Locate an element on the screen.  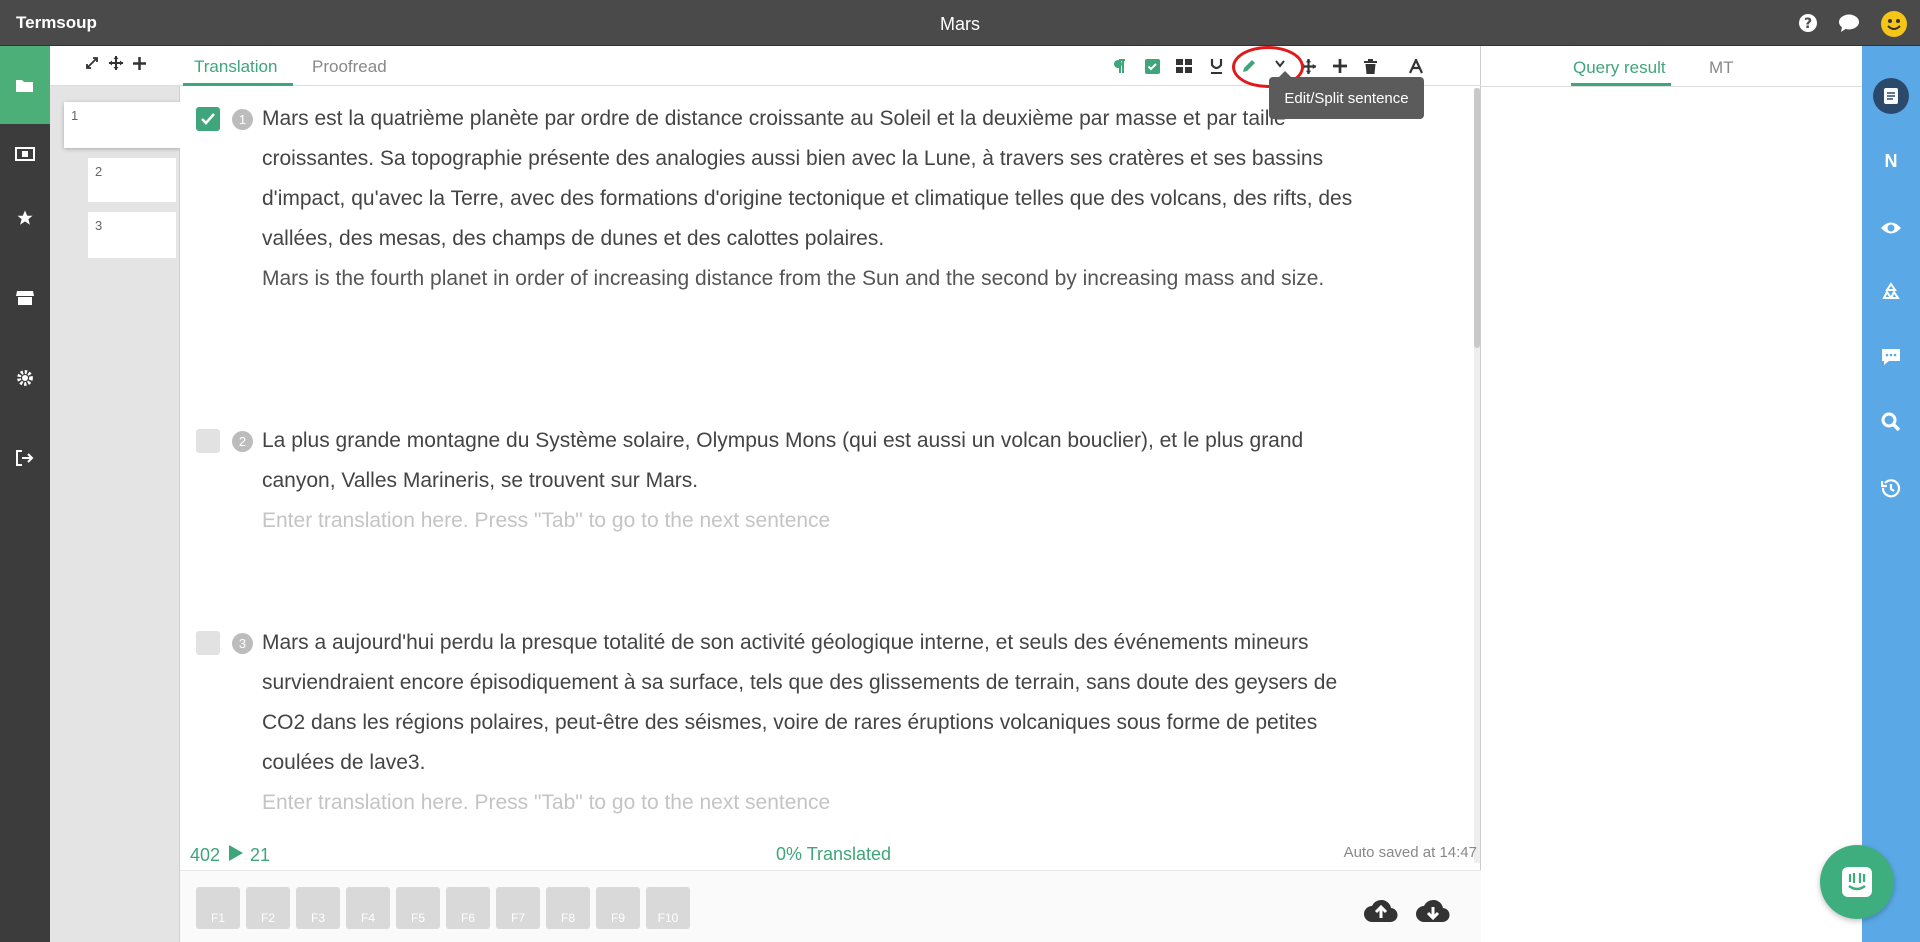
projects-folder-icon is located at coordinates (25, 85).